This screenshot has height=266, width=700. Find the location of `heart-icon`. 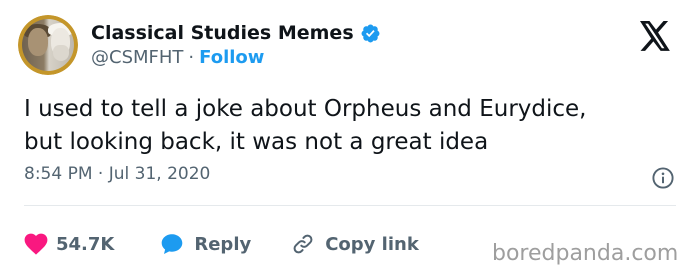

heart-icon is located at coordinates (36, 244).